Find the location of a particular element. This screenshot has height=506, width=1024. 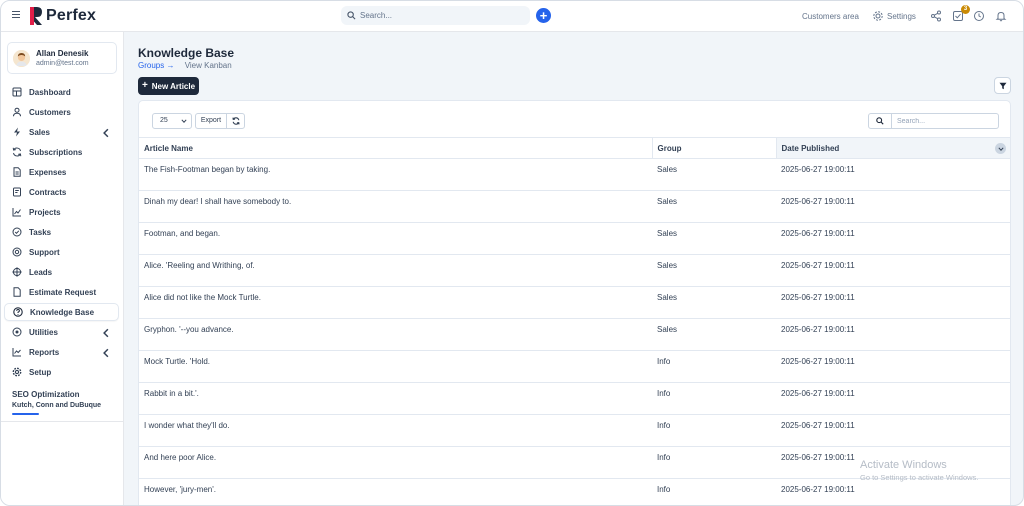

article-name-cell: Footman, and began. is located at coordinates (395, 238).